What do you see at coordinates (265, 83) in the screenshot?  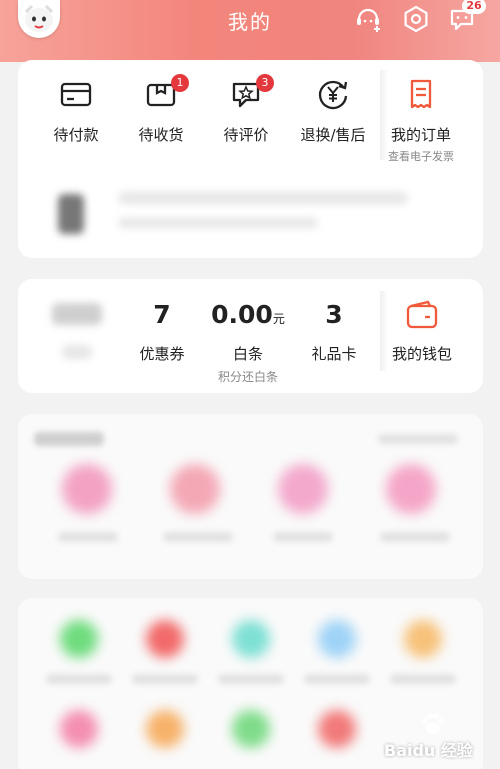 I see `pending-review-badge: 3` at bounding box center [265, 83].